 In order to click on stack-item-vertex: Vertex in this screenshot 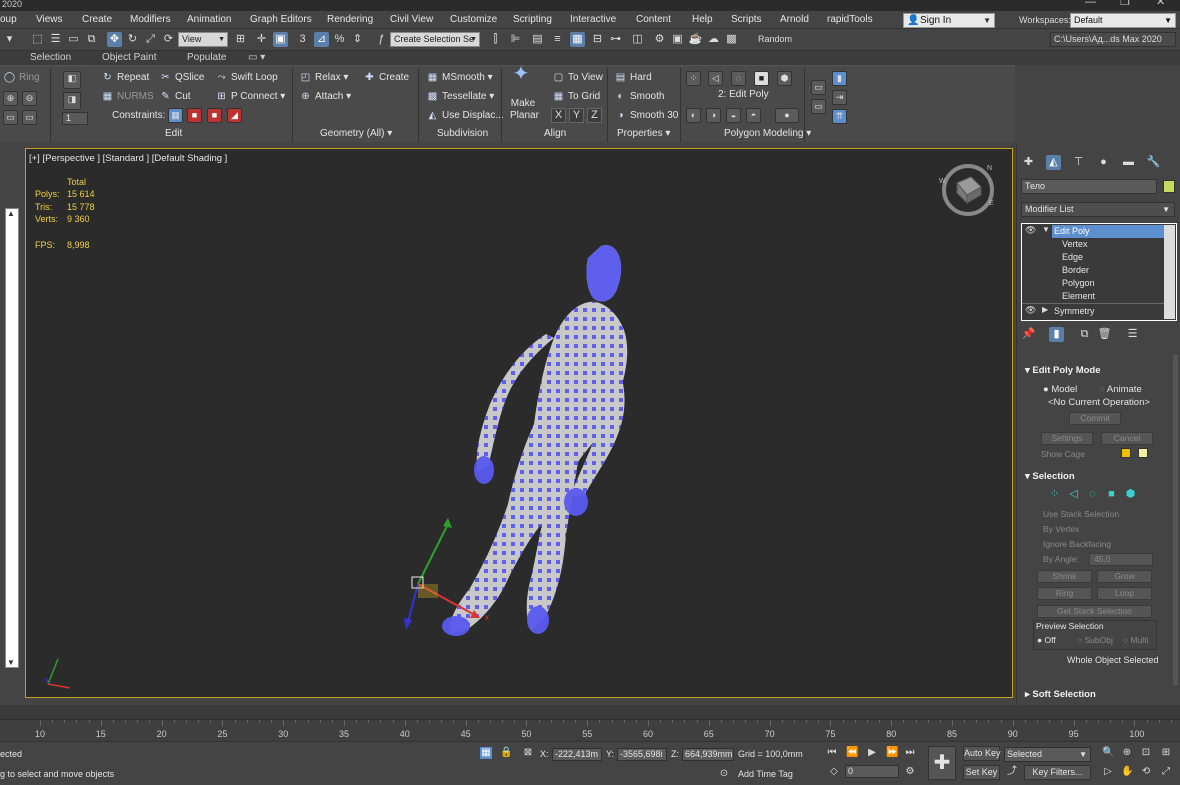, I will do `click(1121, 244)`.